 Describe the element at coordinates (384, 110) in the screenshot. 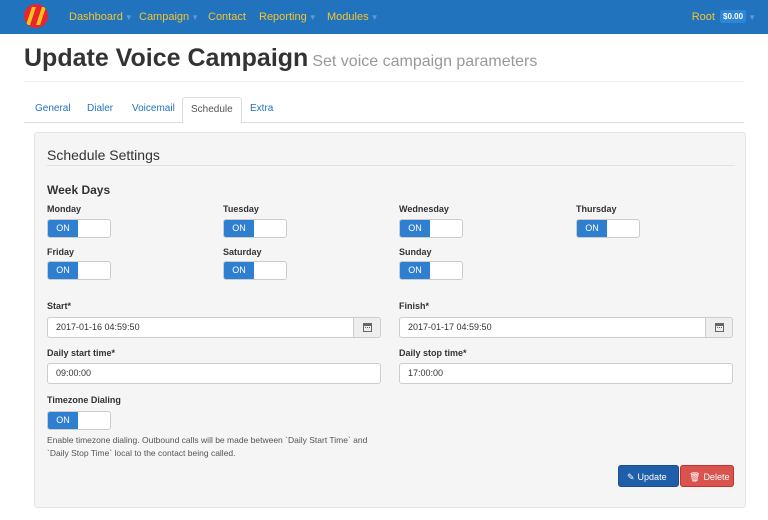

I see `tab-bar: General Dialer Voicemail Schedule Extra` at that location.